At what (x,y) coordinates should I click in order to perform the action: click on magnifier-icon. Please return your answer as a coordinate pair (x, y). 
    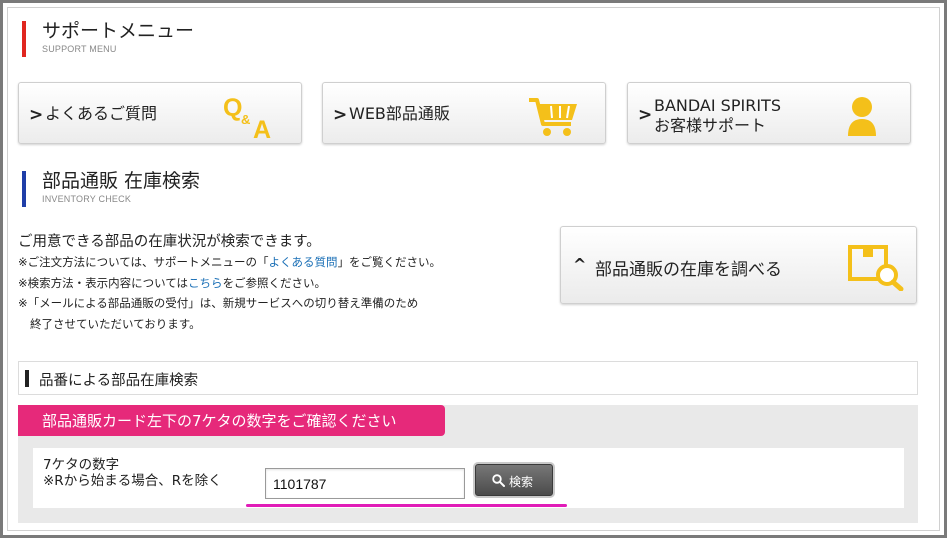
    Looking at the image, I should click on (498, 480).